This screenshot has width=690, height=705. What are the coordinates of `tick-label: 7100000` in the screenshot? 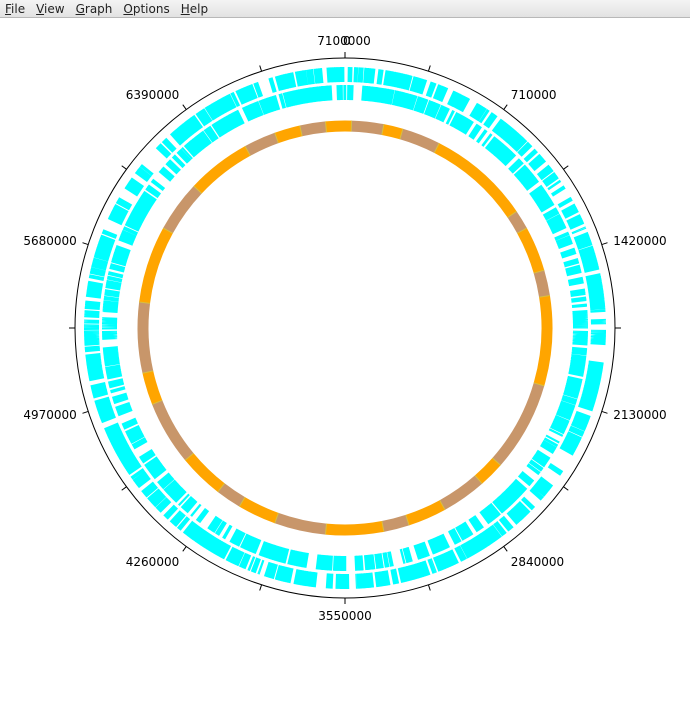 It's located at (343, 41).